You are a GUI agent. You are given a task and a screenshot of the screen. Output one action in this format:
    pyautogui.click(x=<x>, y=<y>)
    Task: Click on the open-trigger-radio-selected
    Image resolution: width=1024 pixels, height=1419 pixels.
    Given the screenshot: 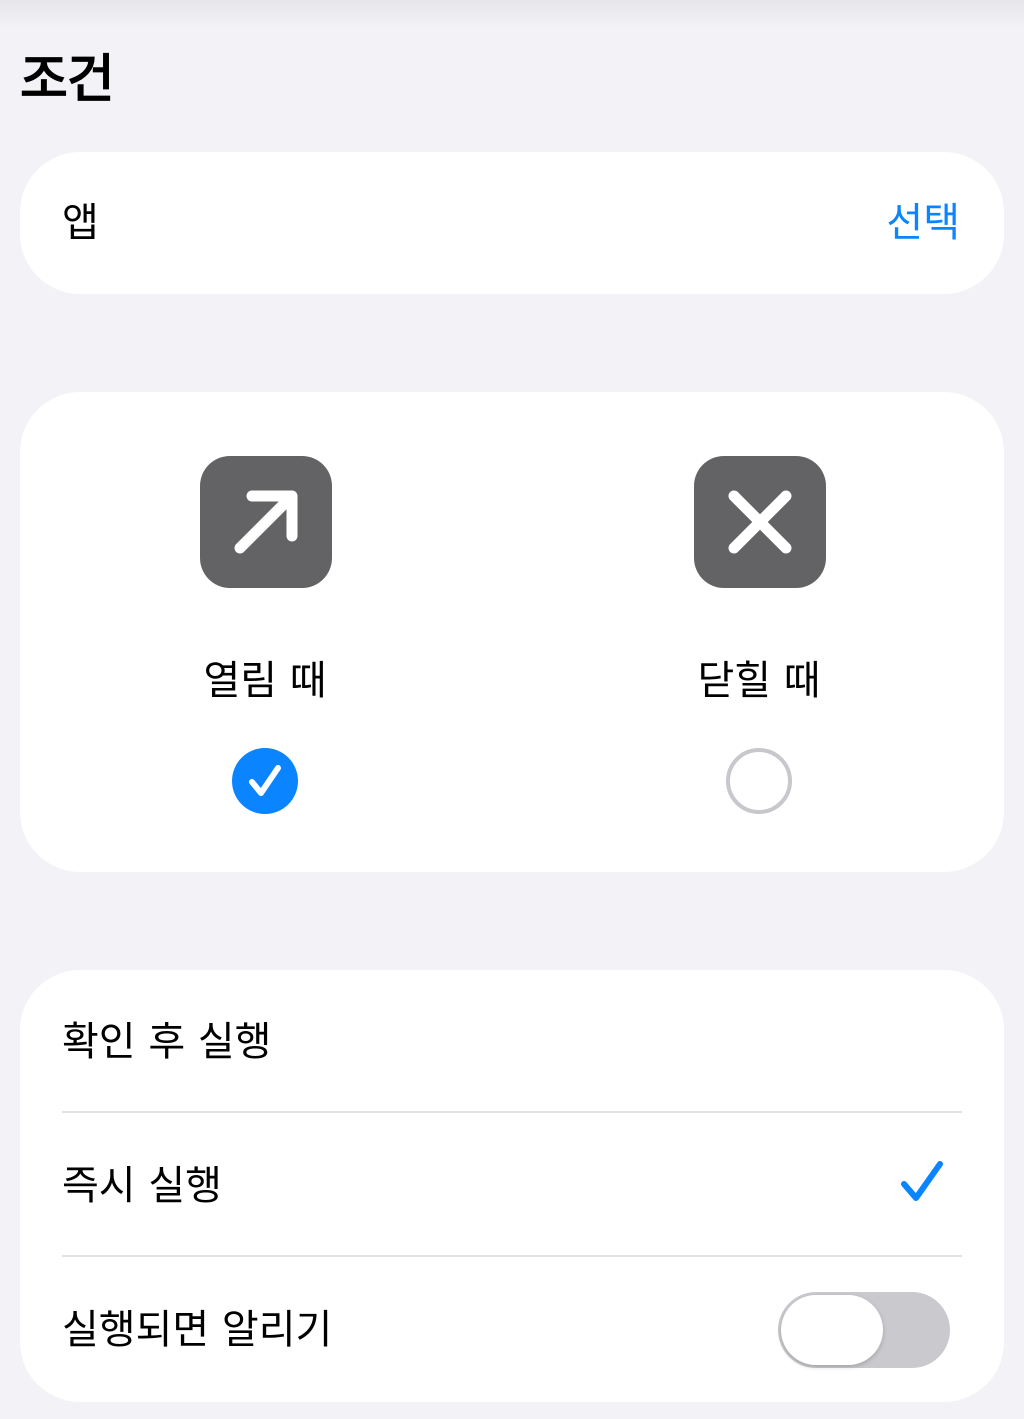 What is the action you would take?
    pyautogui.click(x=265, y=781)
    